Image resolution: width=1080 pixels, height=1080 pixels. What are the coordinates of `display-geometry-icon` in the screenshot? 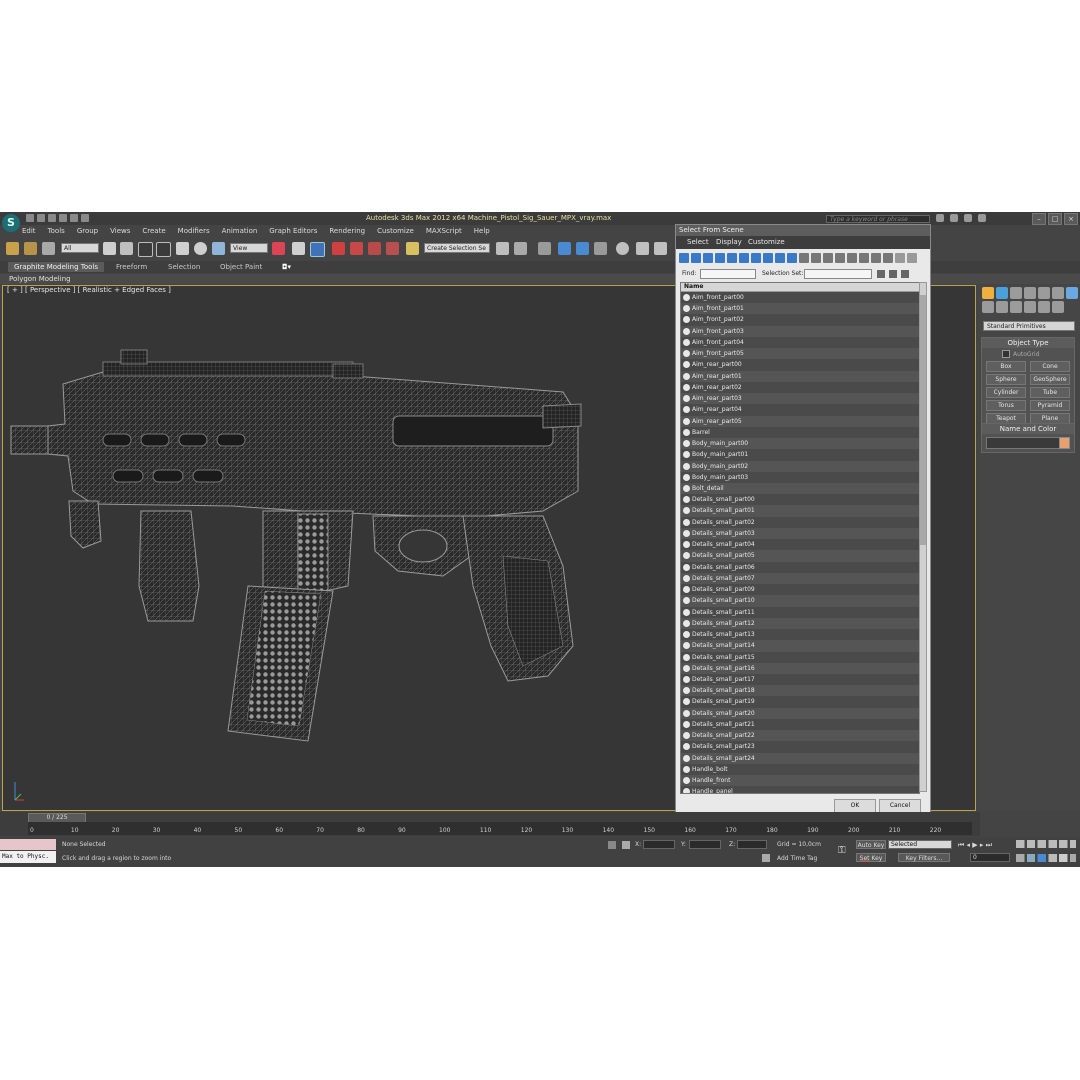 It's located at (684, 258).